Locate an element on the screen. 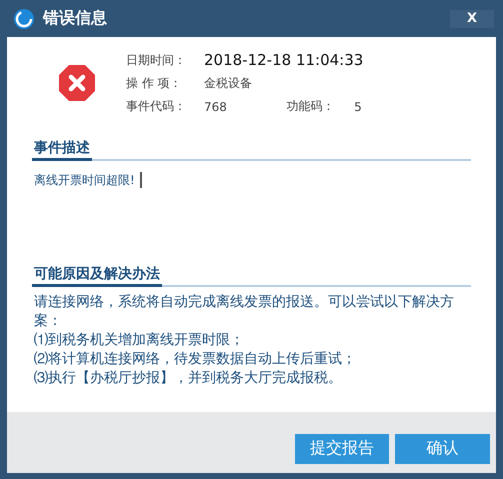 The width and height of the screenshot is (503, 479). field-label: 操 作 项： is located at coordinates (154, 83).